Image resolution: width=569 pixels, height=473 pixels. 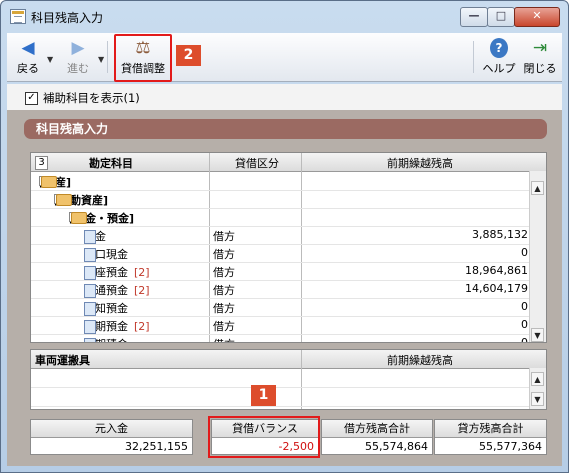 I want to click on level-3-button: 3, so click(x=41, y=163).